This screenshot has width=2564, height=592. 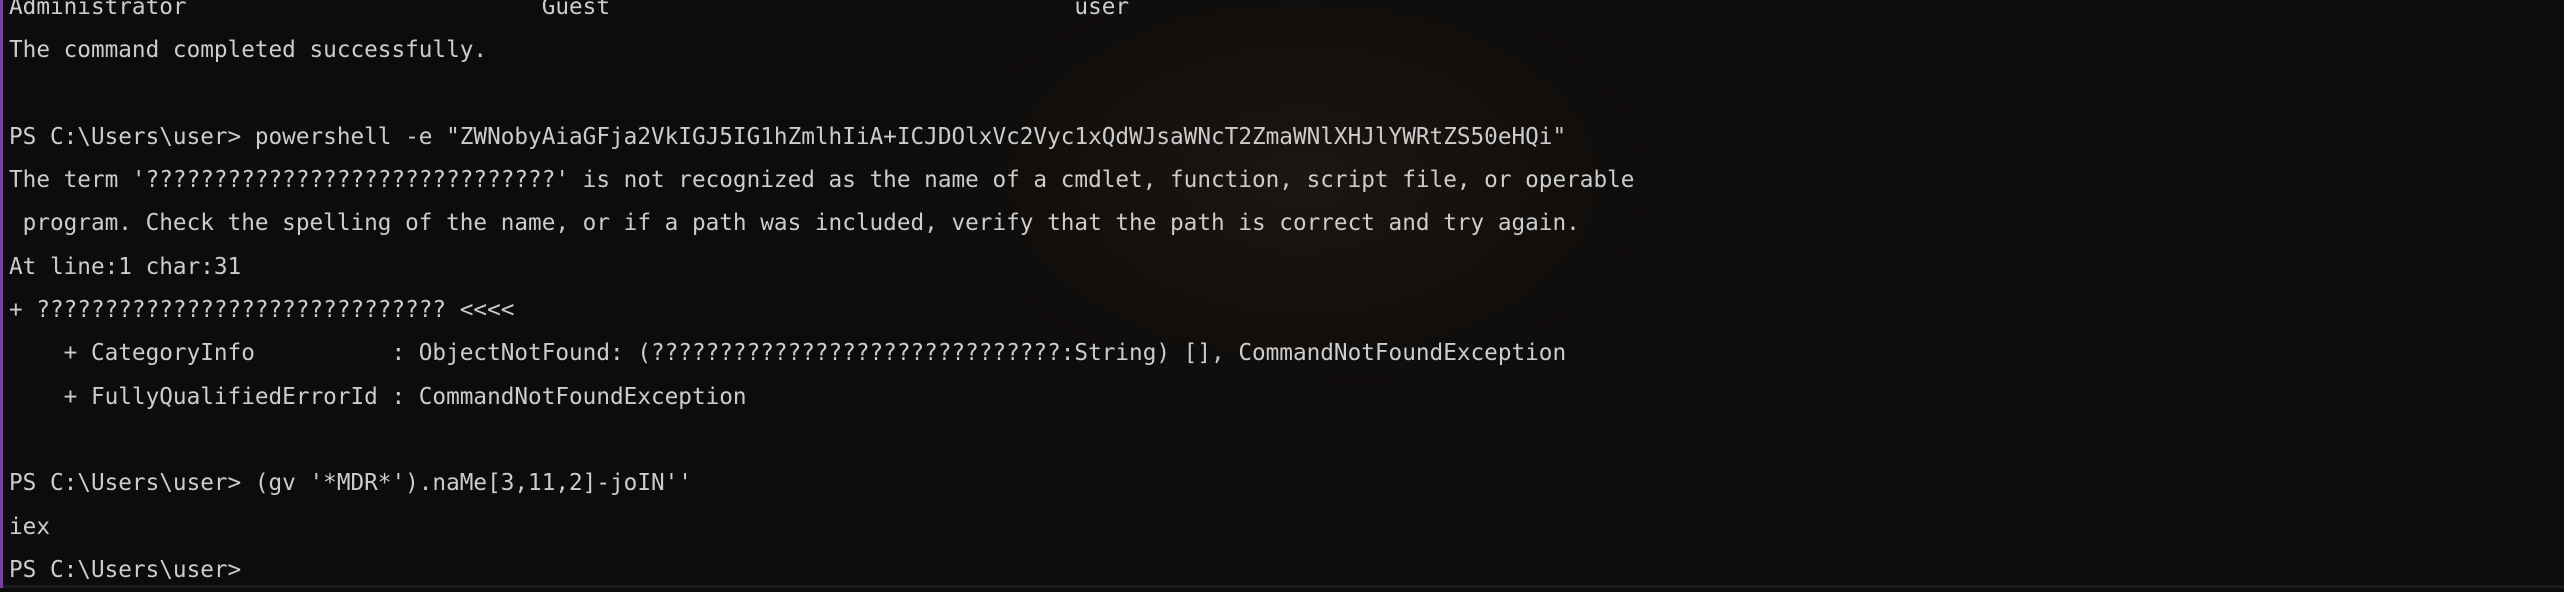 I want to click on command-status-line: The command completed successfully., so click(x=248, y=50).